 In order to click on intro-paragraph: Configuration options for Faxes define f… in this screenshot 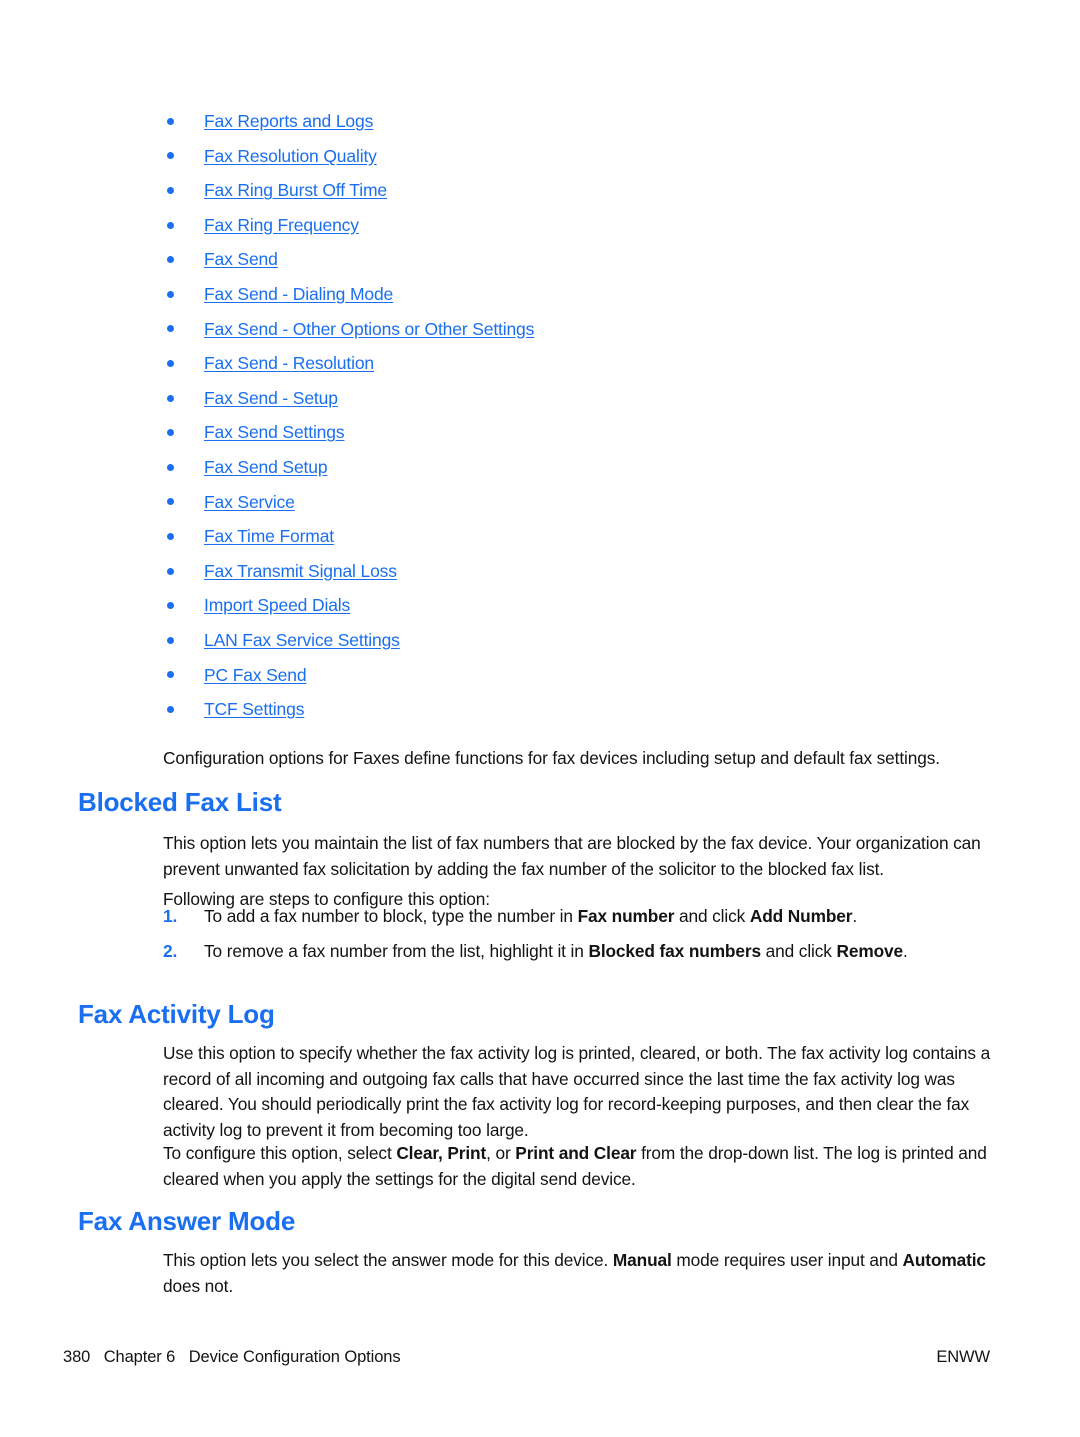, I will do `click(551, 758)`.